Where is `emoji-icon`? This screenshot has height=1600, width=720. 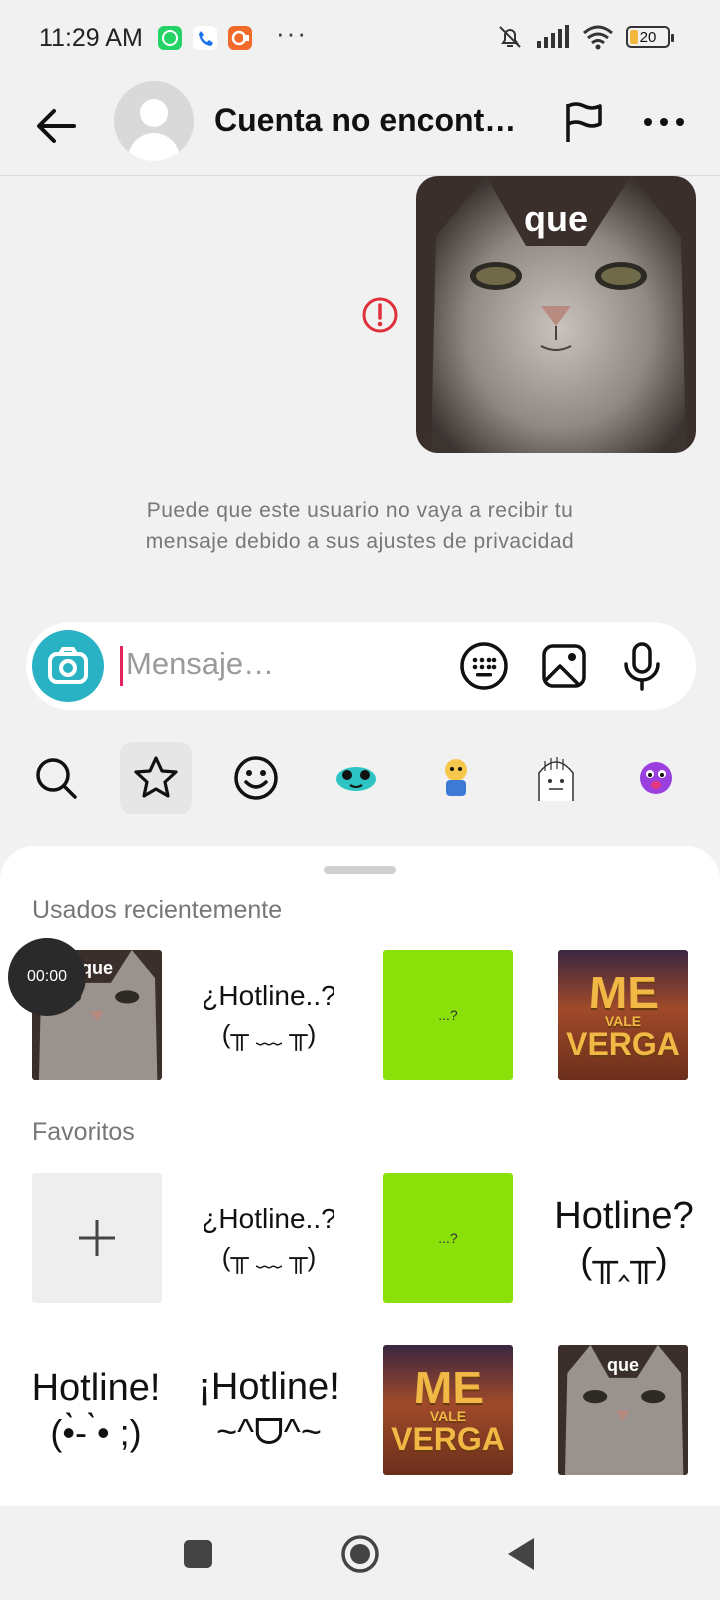
emoji-icon is located at coordinates (256, 778).